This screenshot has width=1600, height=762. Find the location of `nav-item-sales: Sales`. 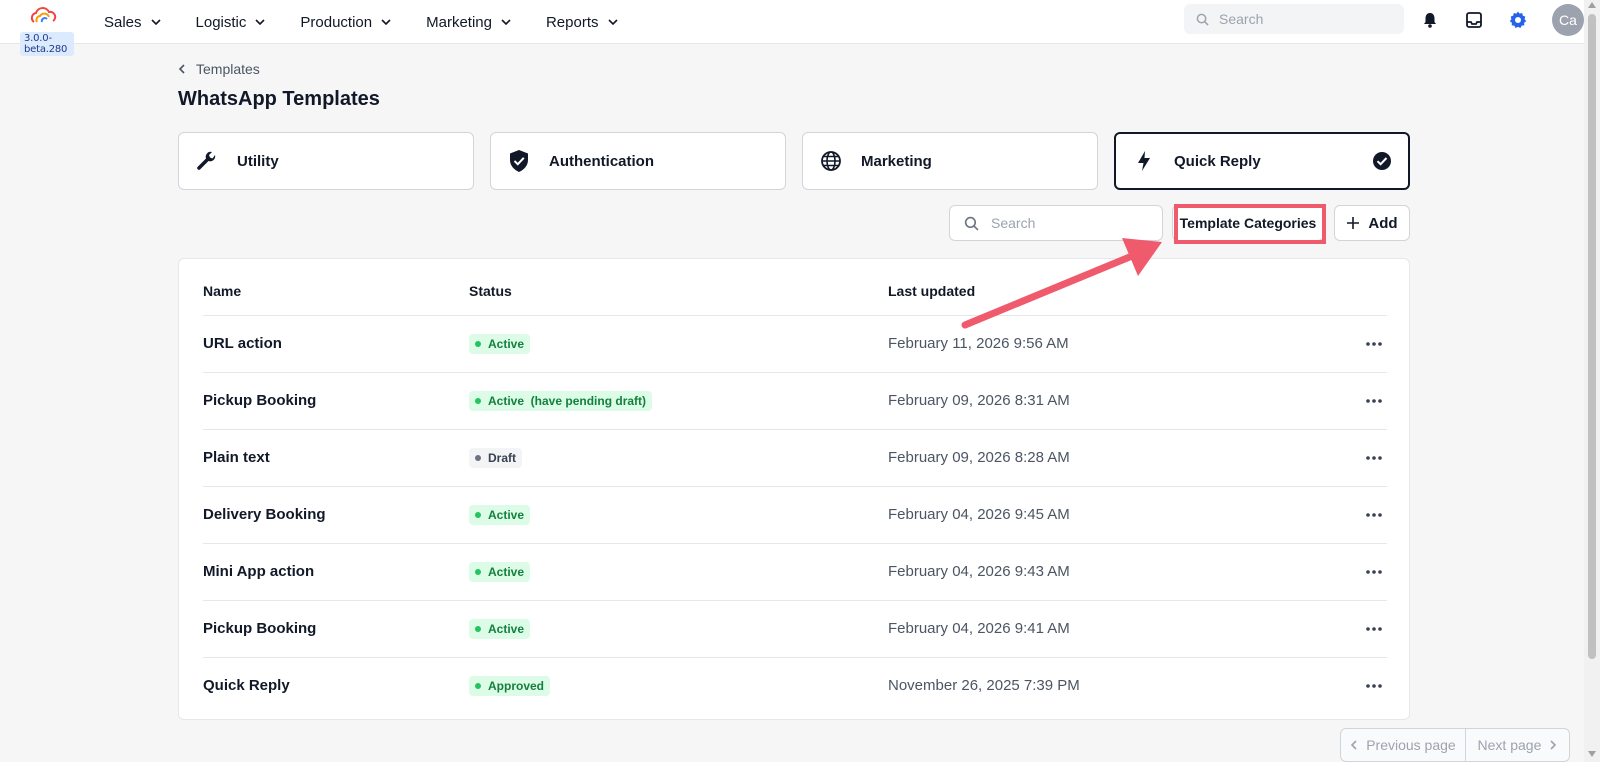

nav-item-sales: Sales is located at coordinates (133, 22).